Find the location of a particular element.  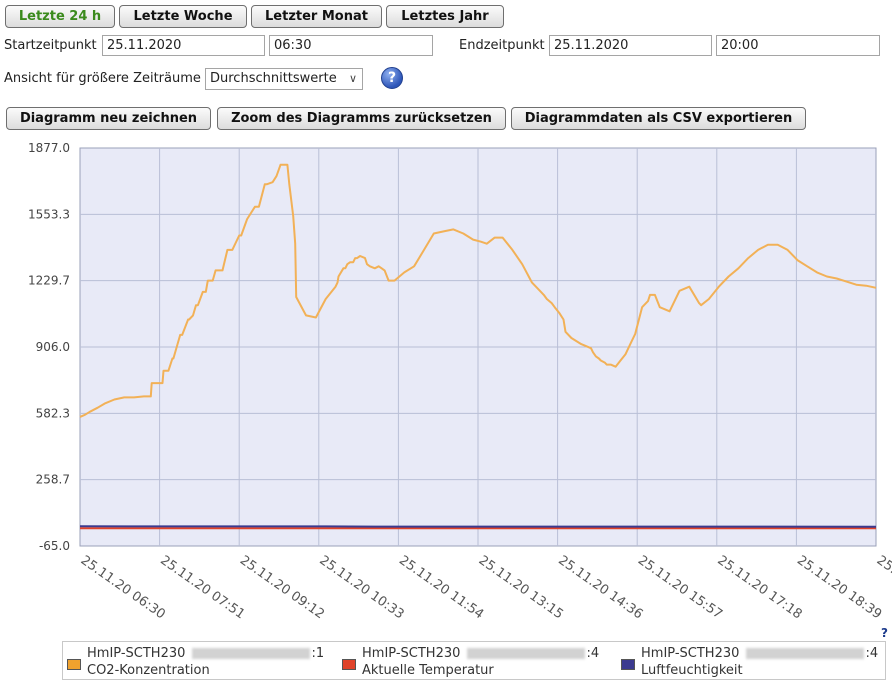

x-tick-label: 25.11.20 13:15 is located at coordinates (521, 587).